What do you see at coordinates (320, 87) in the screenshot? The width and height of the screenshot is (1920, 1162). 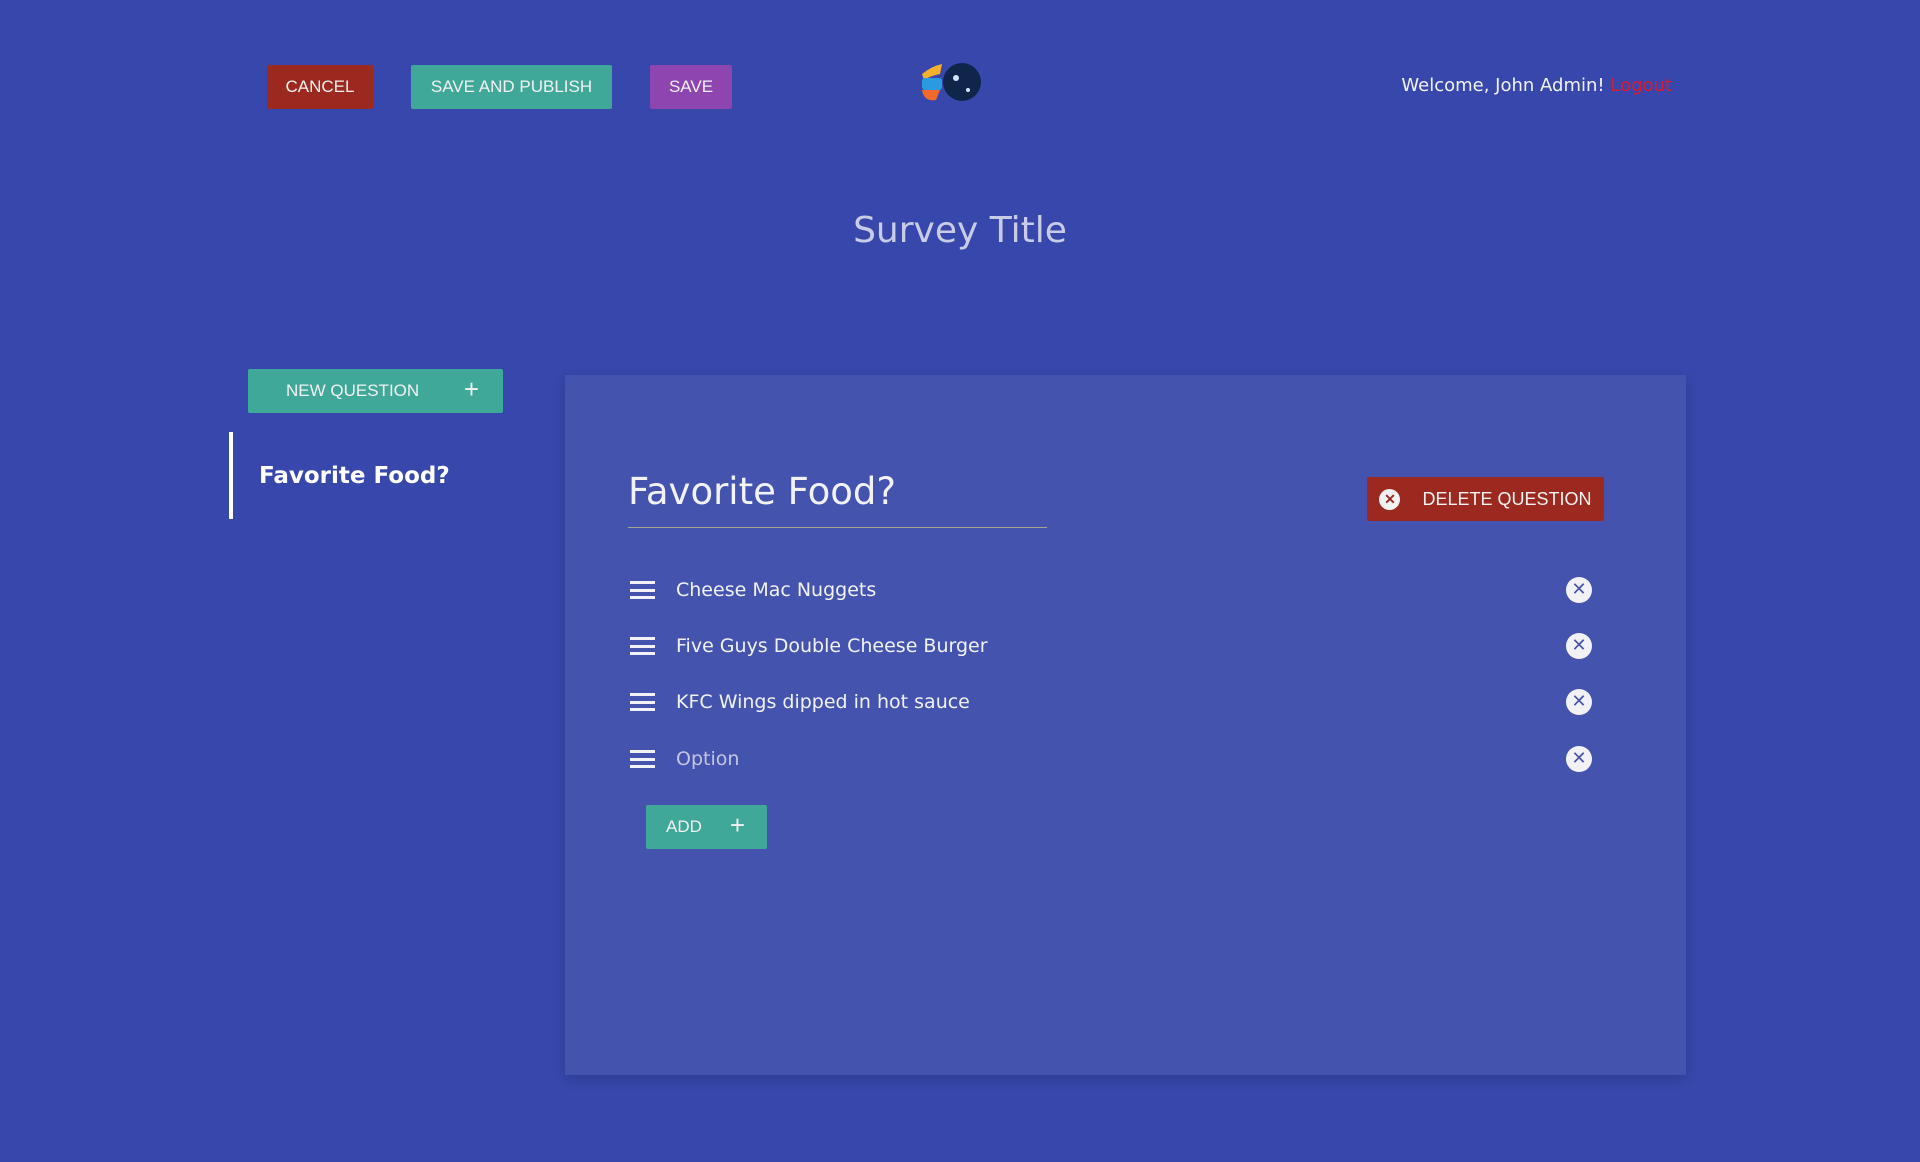 I see `cancel-button: CANCEL` at bounding box center [320, 87].